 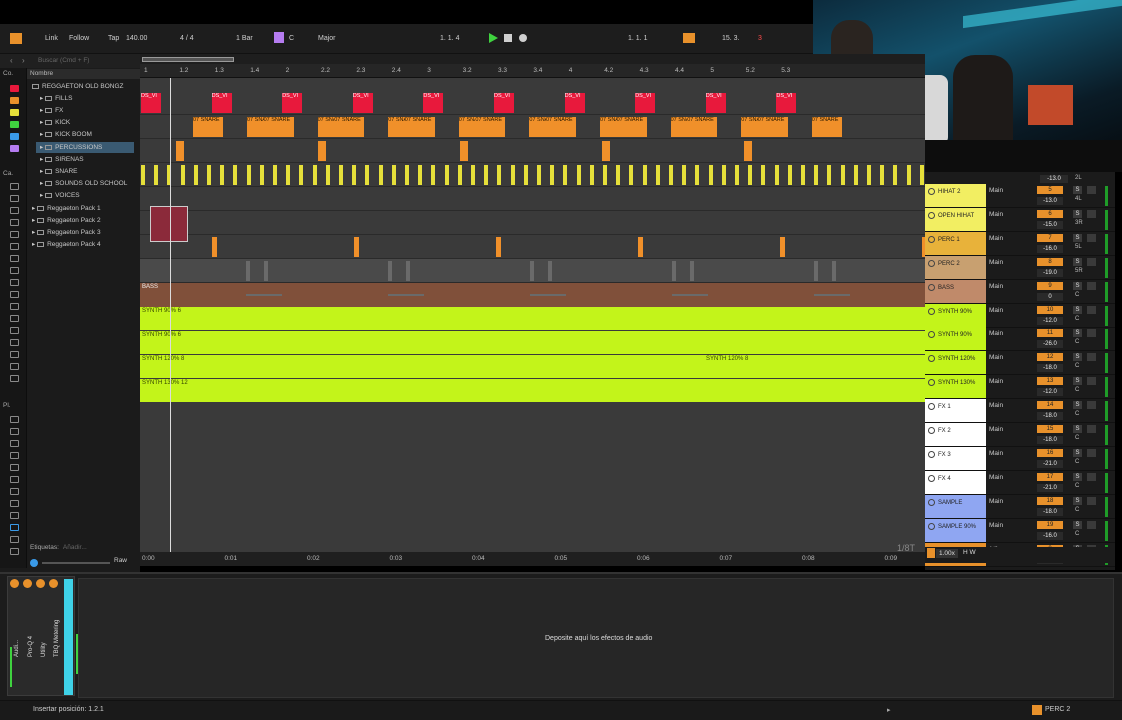 What do you see at coordinates (31, 646) in the screenshot?
I see `plugin-pro-q: Pro-Q 4` at bounding box center [31, 646].